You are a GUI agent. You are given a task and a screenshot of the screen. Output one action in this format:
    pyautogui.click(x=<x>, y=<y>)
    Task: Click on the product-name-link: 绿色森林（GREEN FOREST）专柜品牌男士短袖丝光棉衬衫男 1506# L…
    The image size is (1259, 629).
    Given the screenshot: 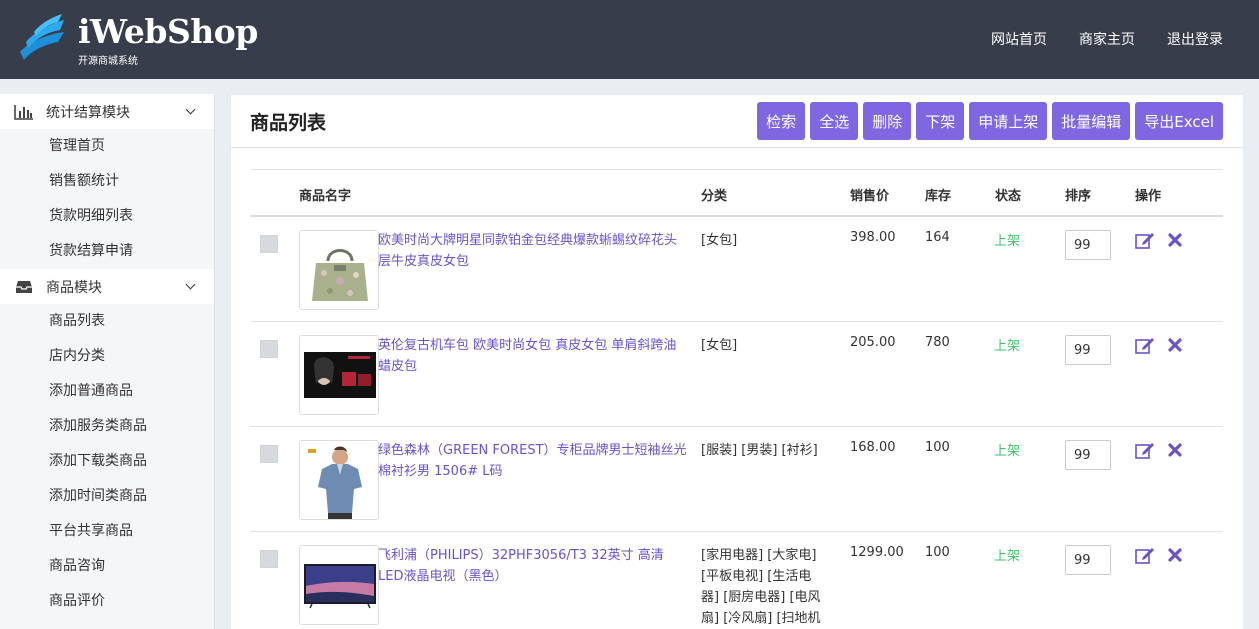 What is the action you would take?
    pyautogui.click(x=533, y=461)
    